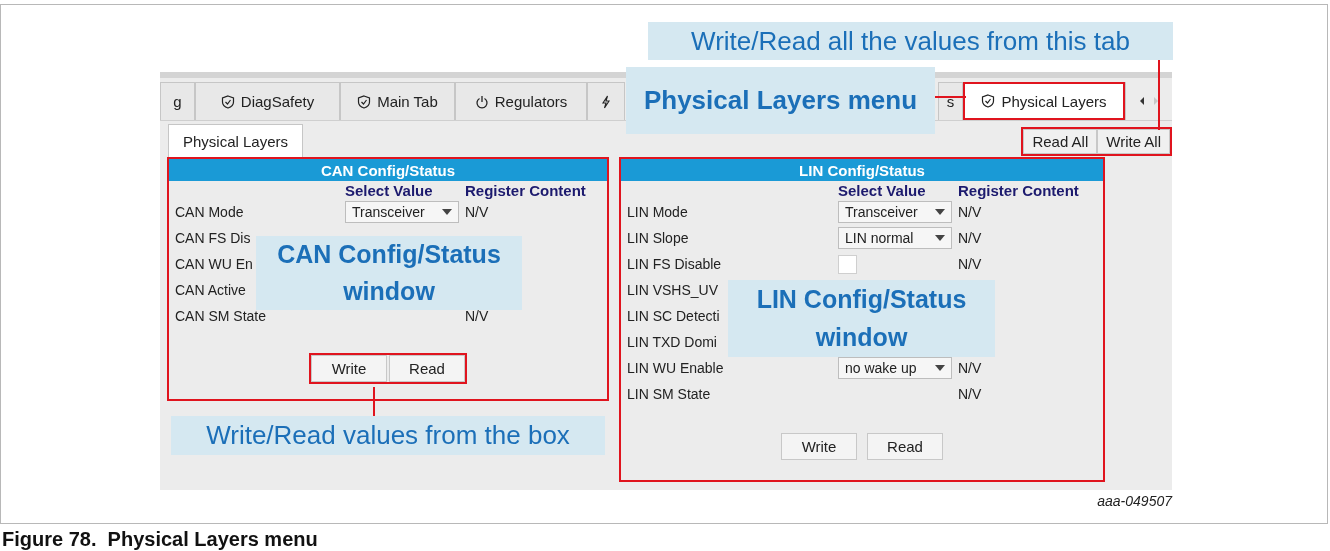 This screenshot has width=1330, height=551. Describe the element at coordinates (657, 212) in the screenshot. I see `field-label: LIN Mode` at that location.